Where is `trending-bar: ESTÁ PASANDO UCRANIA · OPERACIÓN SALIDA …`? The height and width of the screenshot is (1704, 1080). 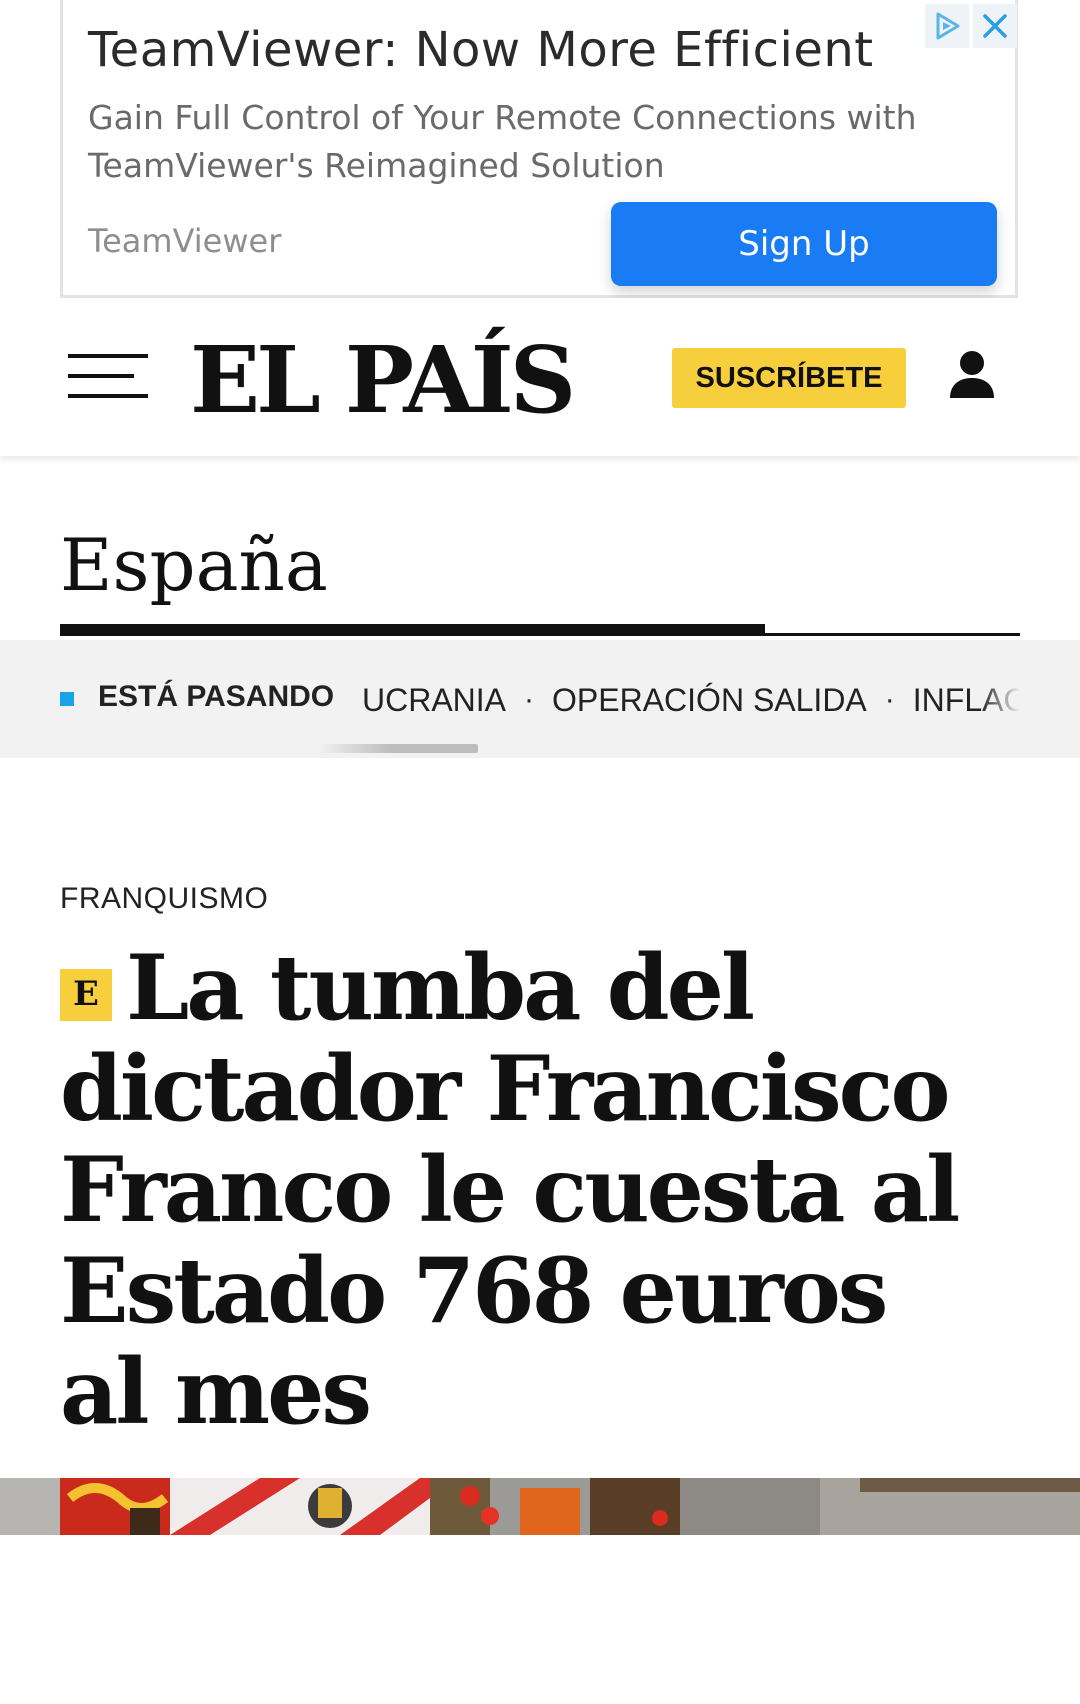 trending-bar: ESTÁ PASANDO UCRANIA · OPERACIÓN SALIDA … is located at coordinates (540, 699).